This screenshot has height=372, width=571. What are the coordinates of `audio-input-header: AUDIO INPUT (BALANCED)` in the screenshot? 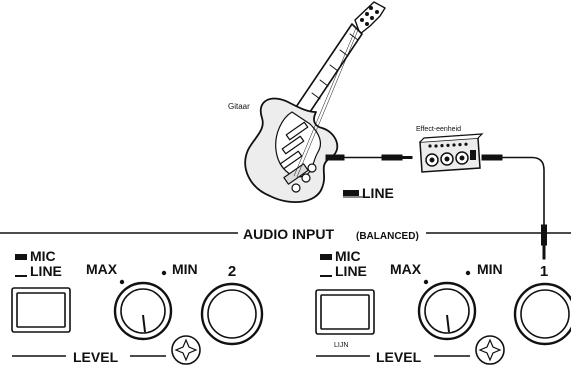 It's located at (285, 234).